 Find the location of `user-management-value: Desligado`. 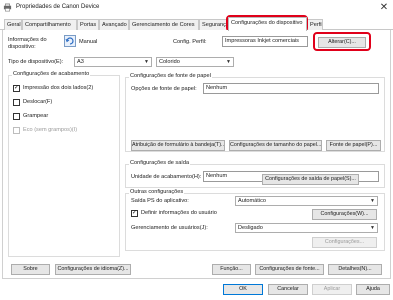

user-management-value: Desligado is located at coordinates (250, 228).